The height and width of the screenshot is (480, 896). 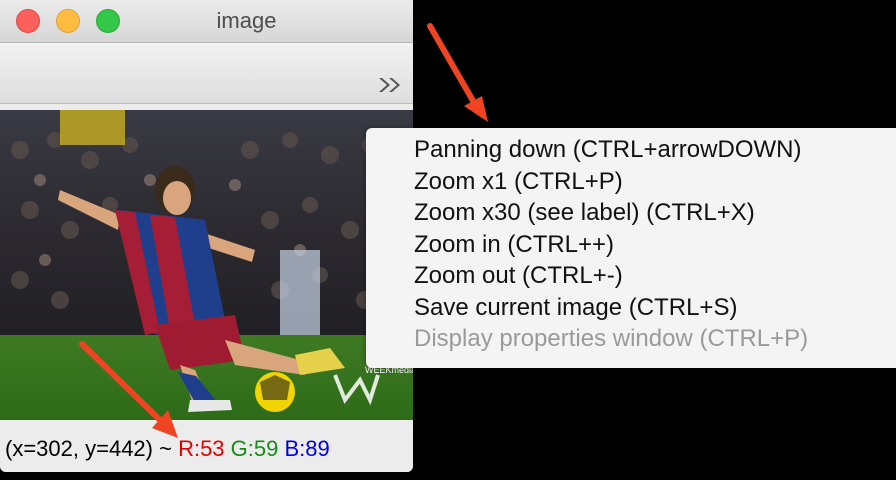 What do you see at coordinates (631, 150) in the screenshot?
I see `context-menu-item: Panning down (CTRL+arrowDOWN)` at bounding box center [631, 150].